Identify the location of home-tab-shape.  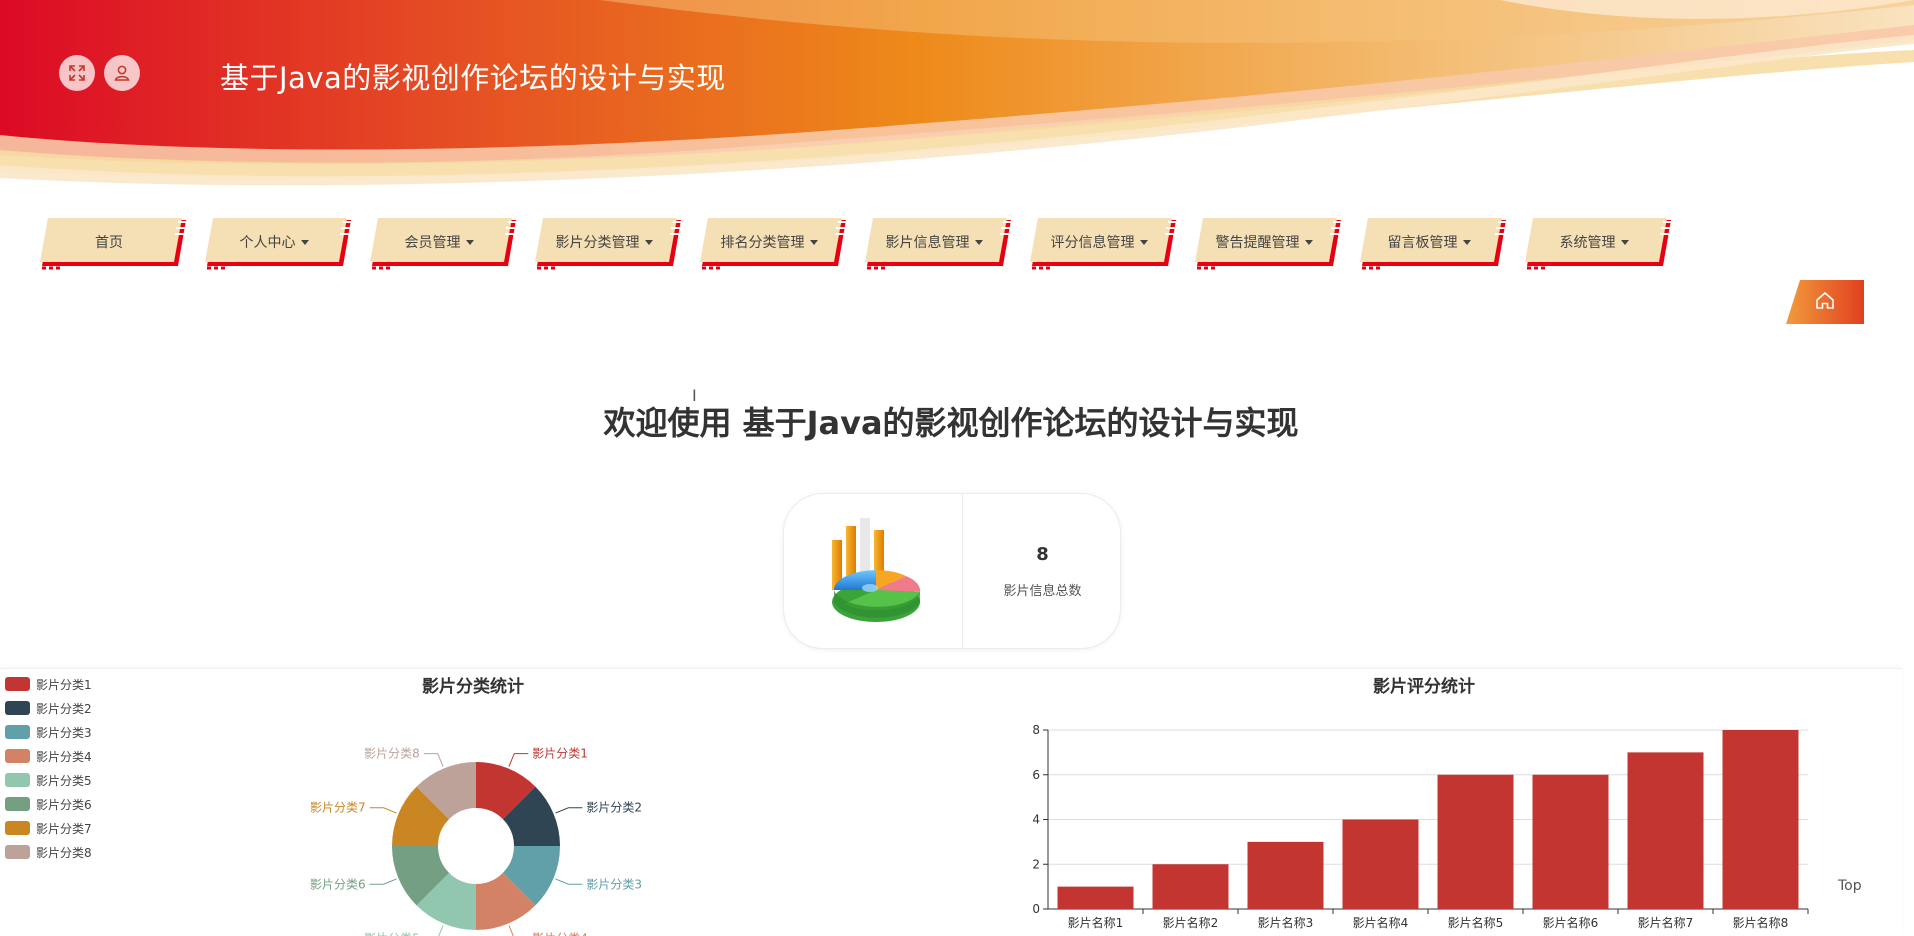
(1825, 302).